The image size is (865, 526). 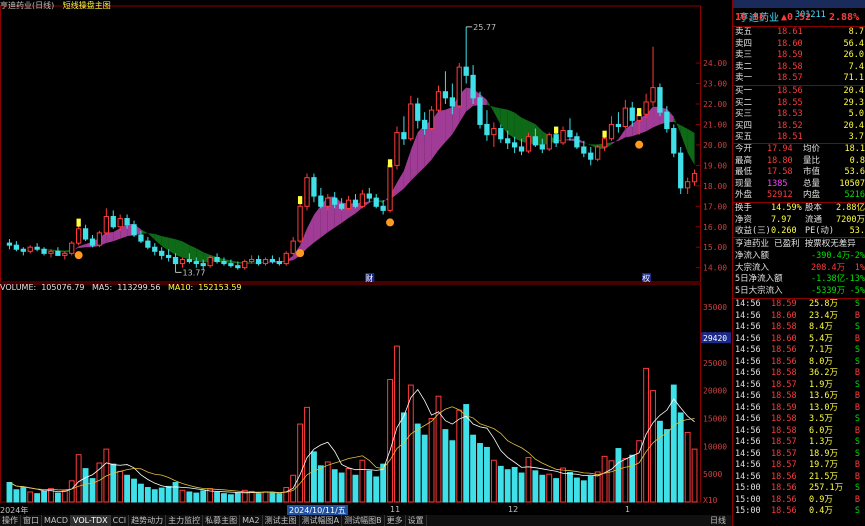 I want to click on stat-value: 2.88亿, so click(x=850, y=208).